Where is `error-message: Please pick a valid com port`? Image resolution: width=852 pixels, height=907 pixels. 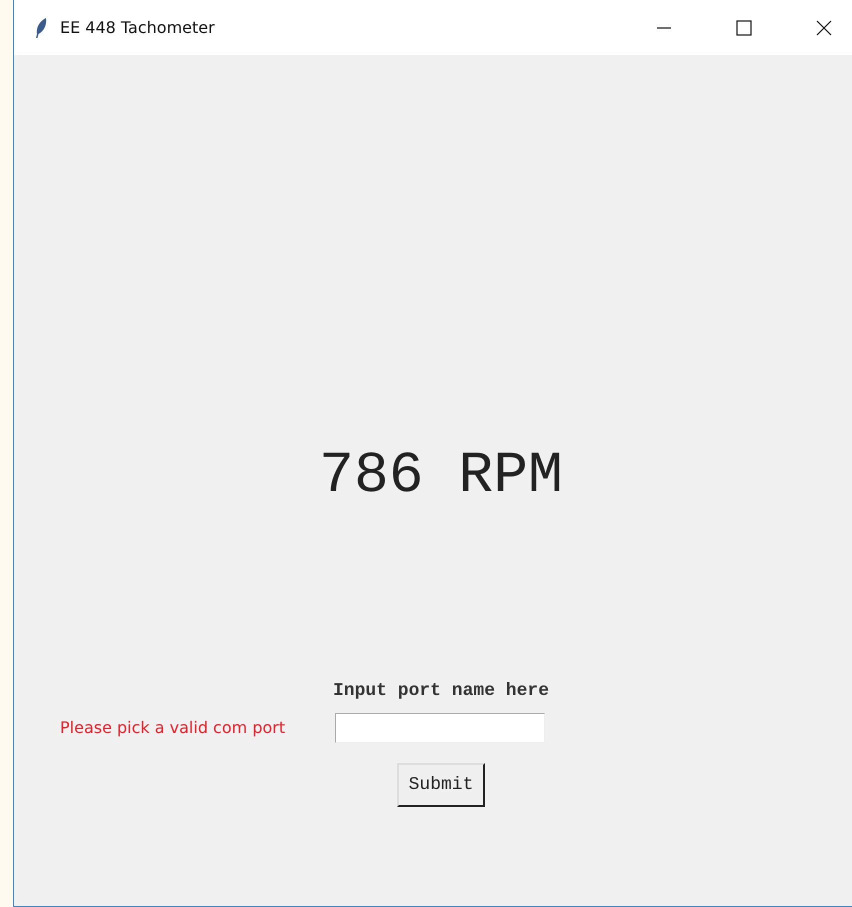
error-message: Please pick a valid com port is located at coordinates (173, 728).